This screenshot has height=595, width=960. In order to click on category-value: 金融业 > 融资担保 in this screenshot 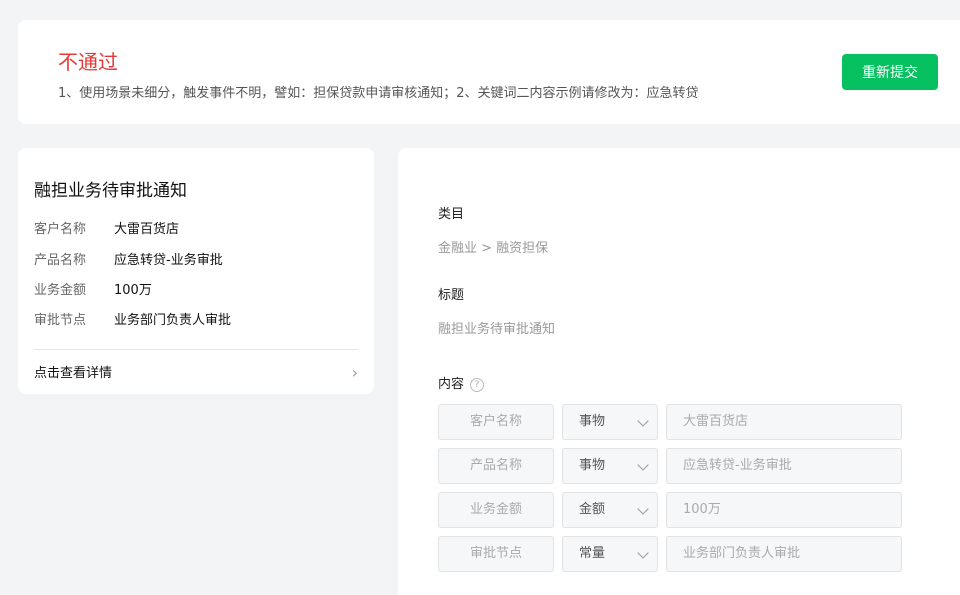, I will do `click(493, 248)`.